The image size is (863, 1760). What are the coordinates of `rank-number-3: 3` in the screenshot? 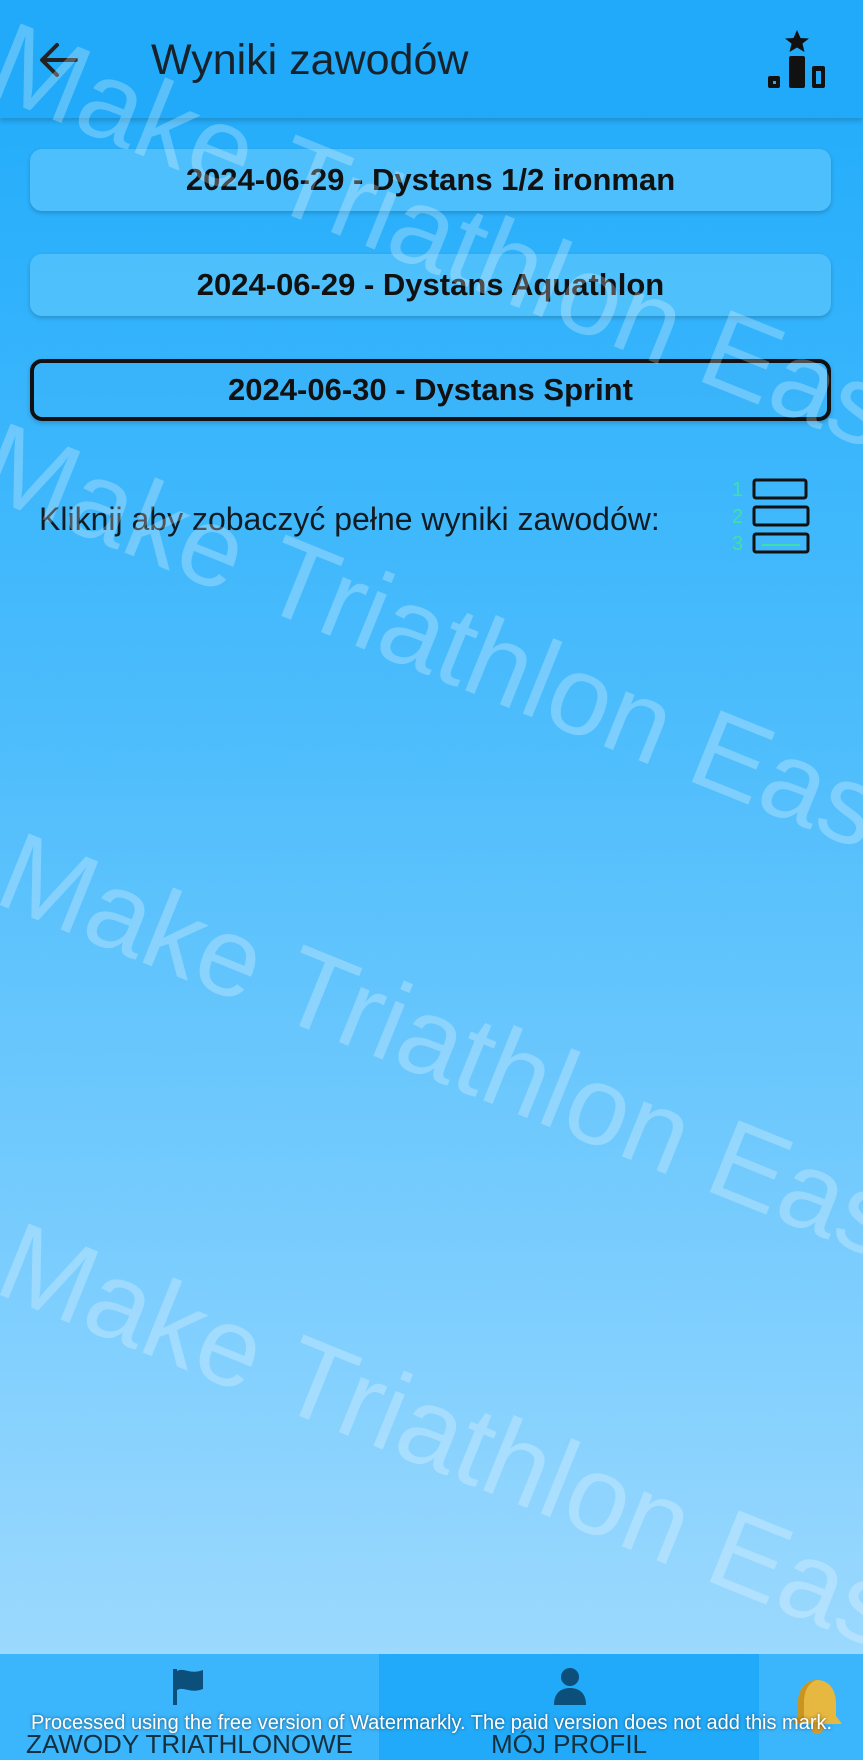 It's located at (737, 544).